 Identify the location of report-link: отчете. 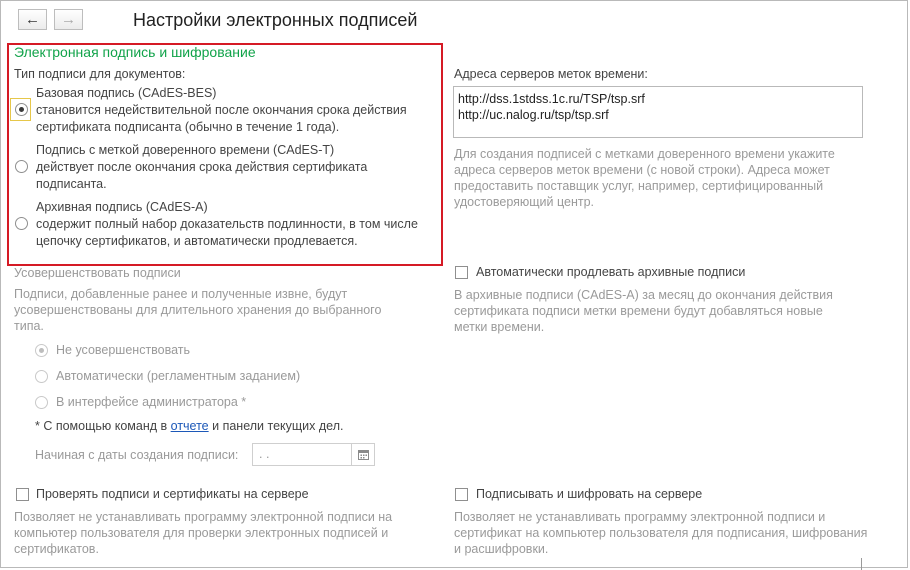
(190, 426).